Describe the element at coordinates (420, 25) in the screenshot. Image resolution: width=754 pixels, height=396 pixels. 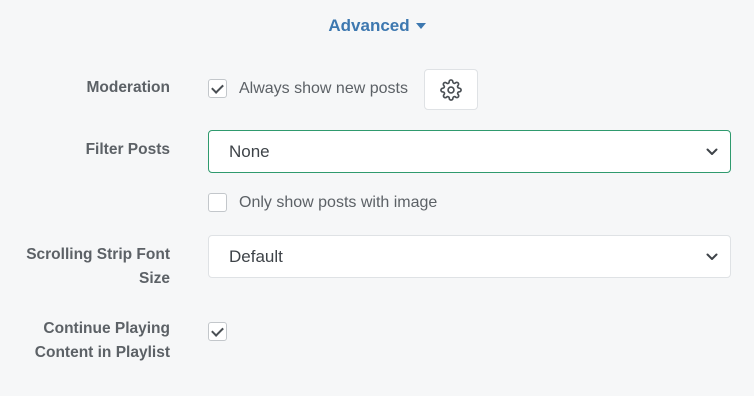
I see `caret-down-icon` at that location.